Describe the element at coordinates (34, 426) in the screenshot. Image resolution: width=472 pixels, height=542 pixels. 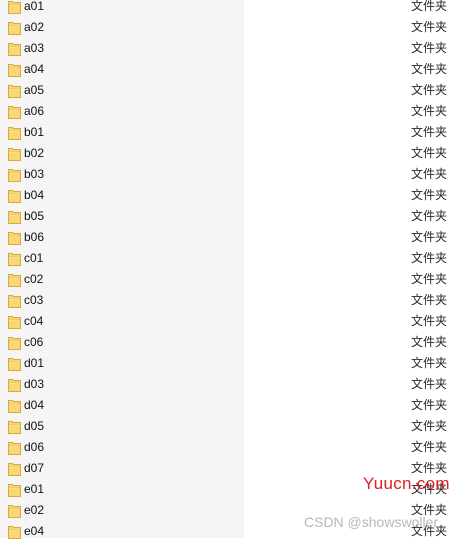
I see `folder-name: d05` at that location.